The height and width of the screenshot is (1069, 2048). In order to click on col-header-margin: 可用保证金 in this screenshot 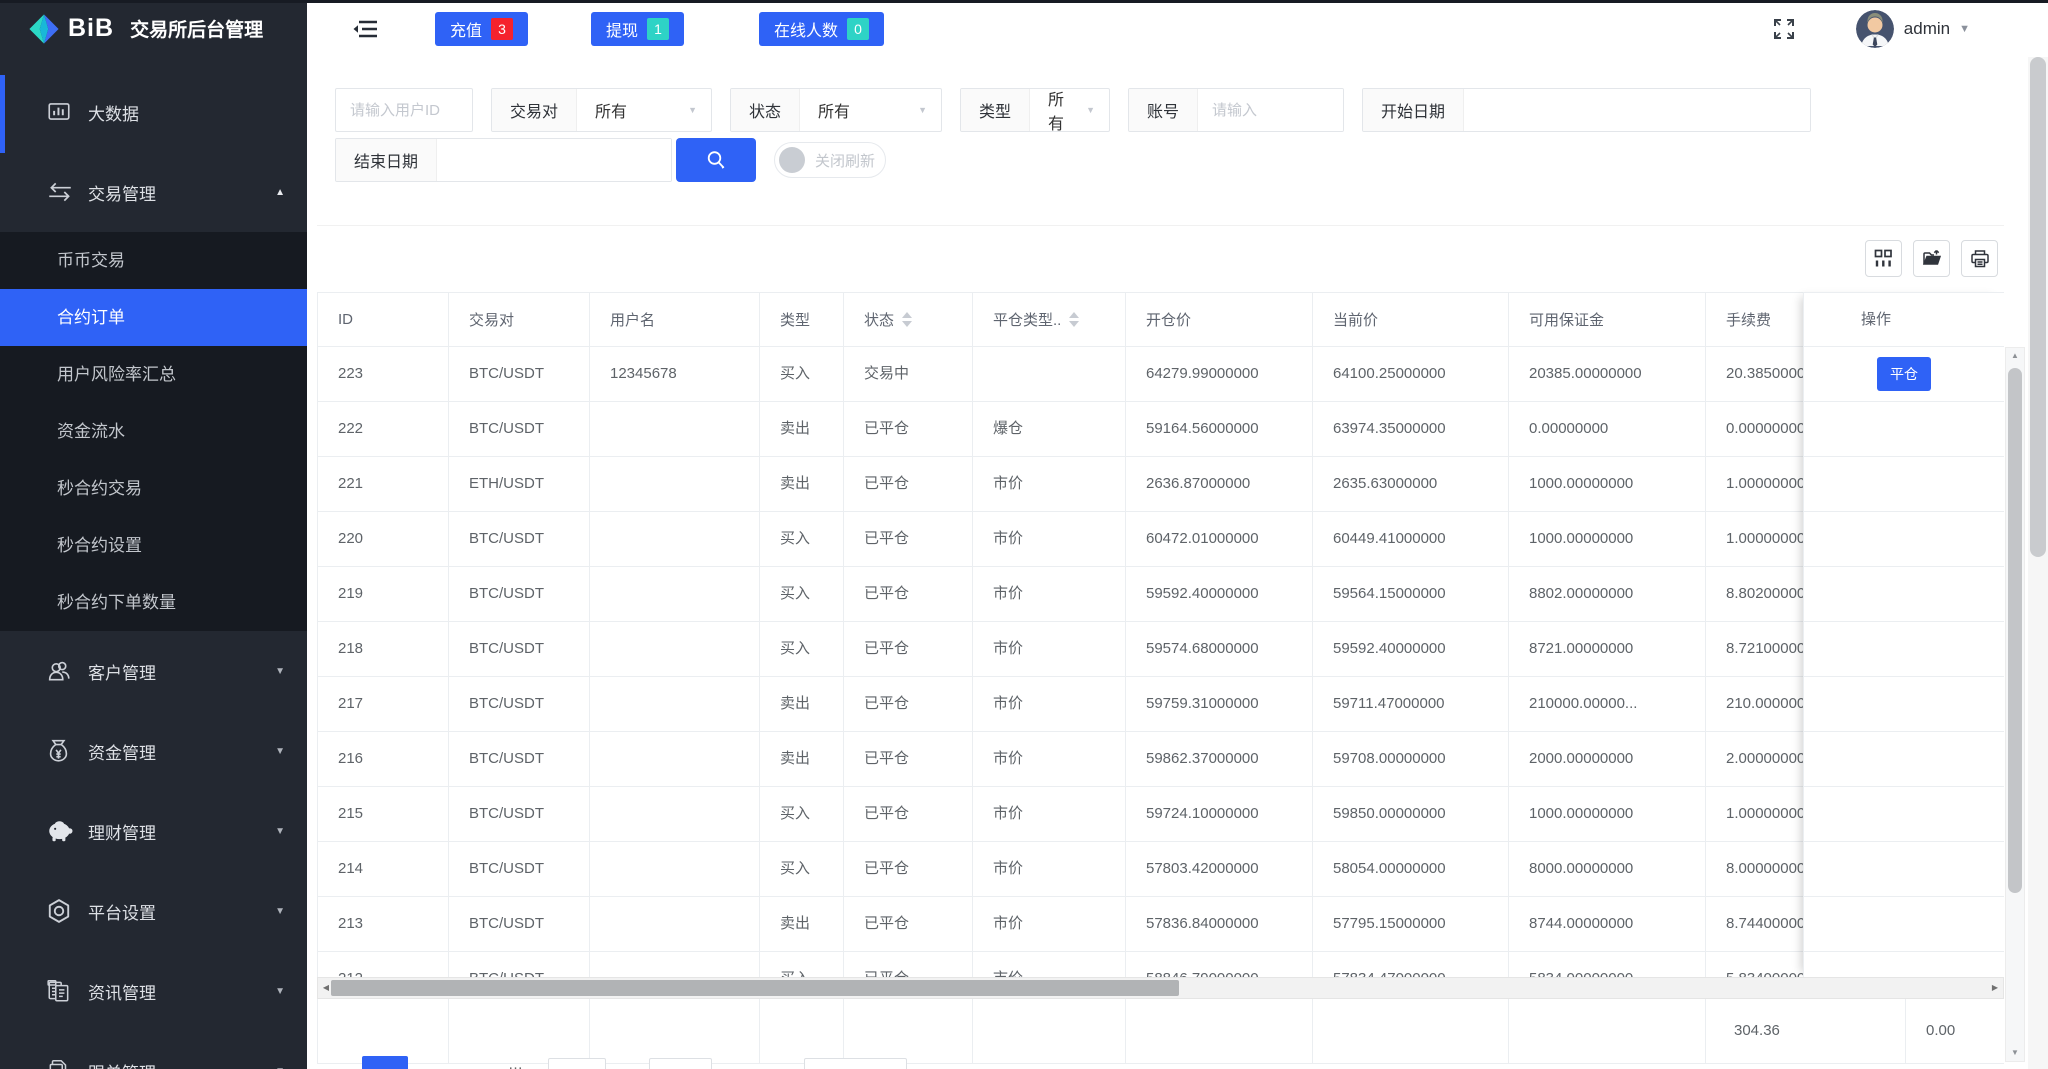, I will do `click(1607, 319)`.